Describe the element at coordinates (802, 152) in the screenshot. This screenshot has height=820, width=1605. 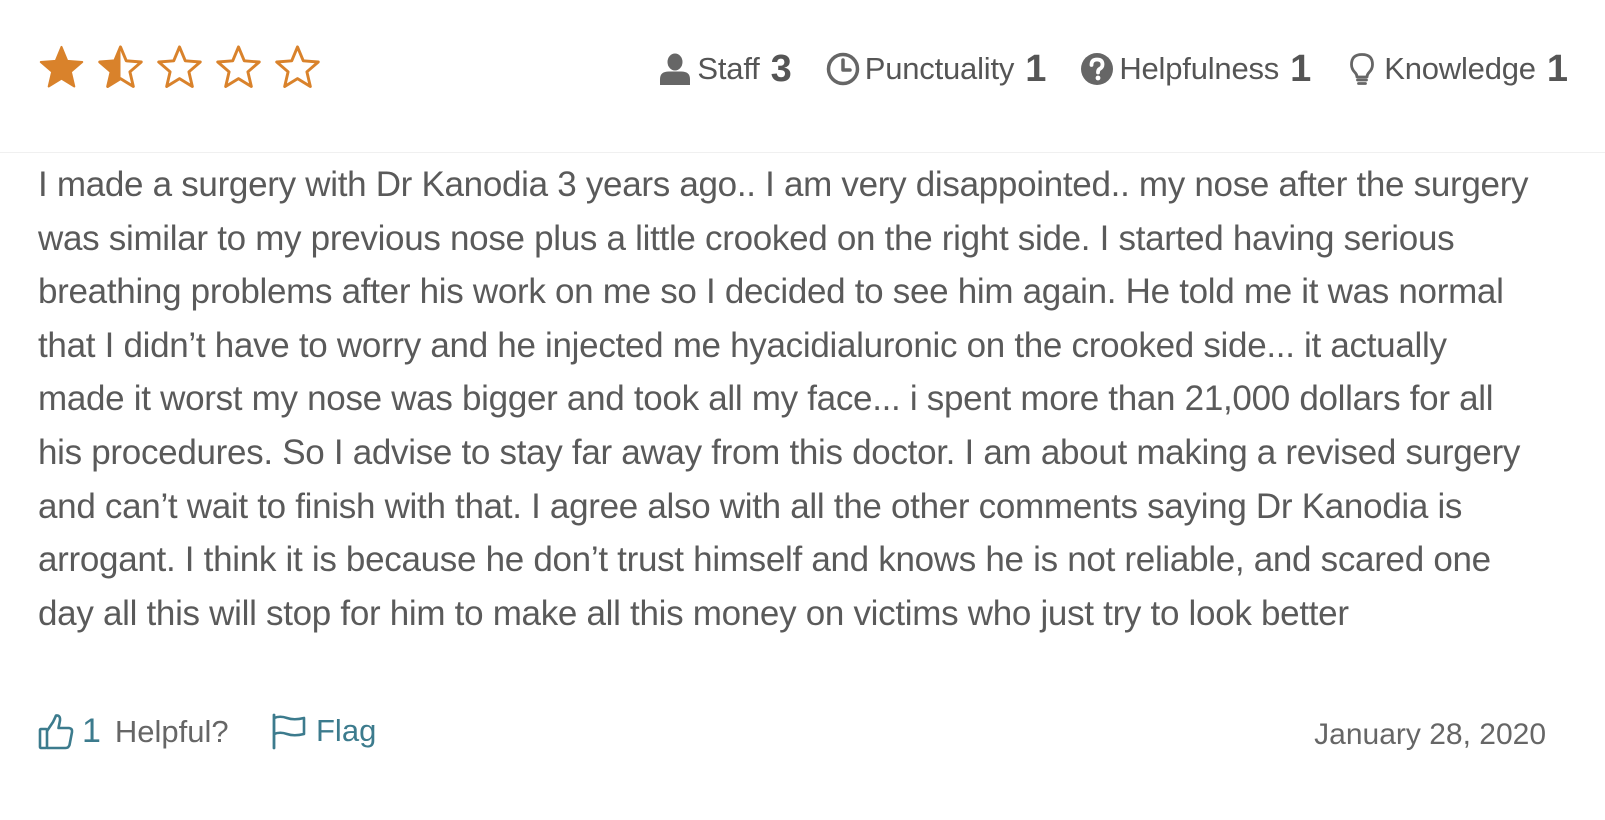
I see `divider` at that location.